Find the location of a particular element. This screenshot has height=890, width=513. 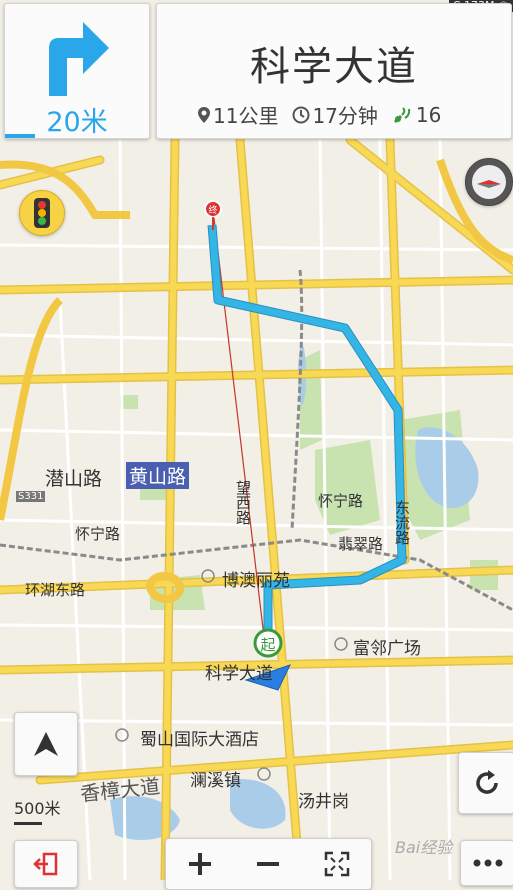

compass-button is located at coordinates (489, 182).